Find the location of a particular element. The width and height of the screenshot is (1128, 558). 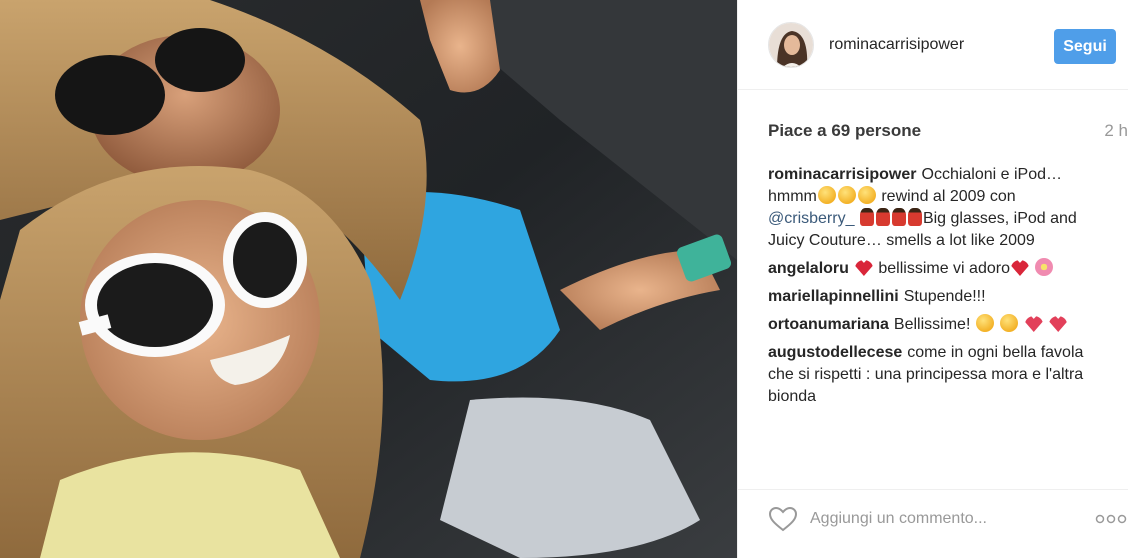

heart-outline-icon is located at coordinates (783, 519).